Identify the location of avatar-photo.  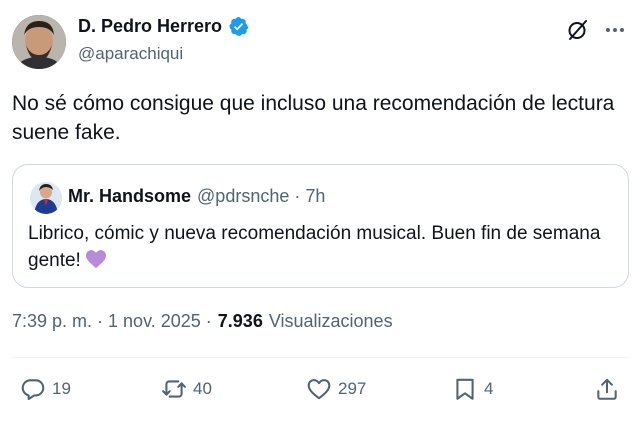
(39, 42).